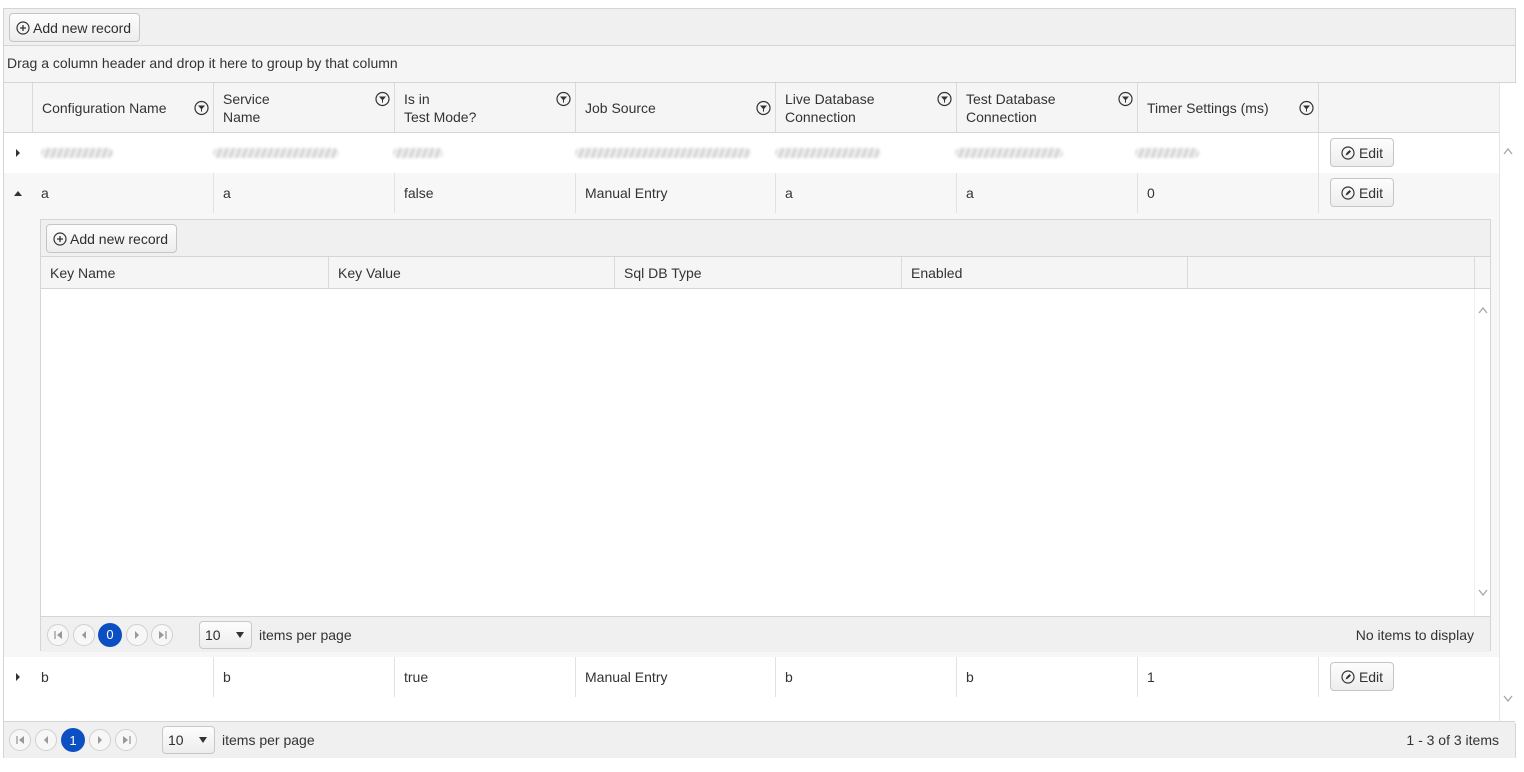 This screenshot has width=1524, height=772. I want to click on cell-configuration-name: b, so click(45, 677).